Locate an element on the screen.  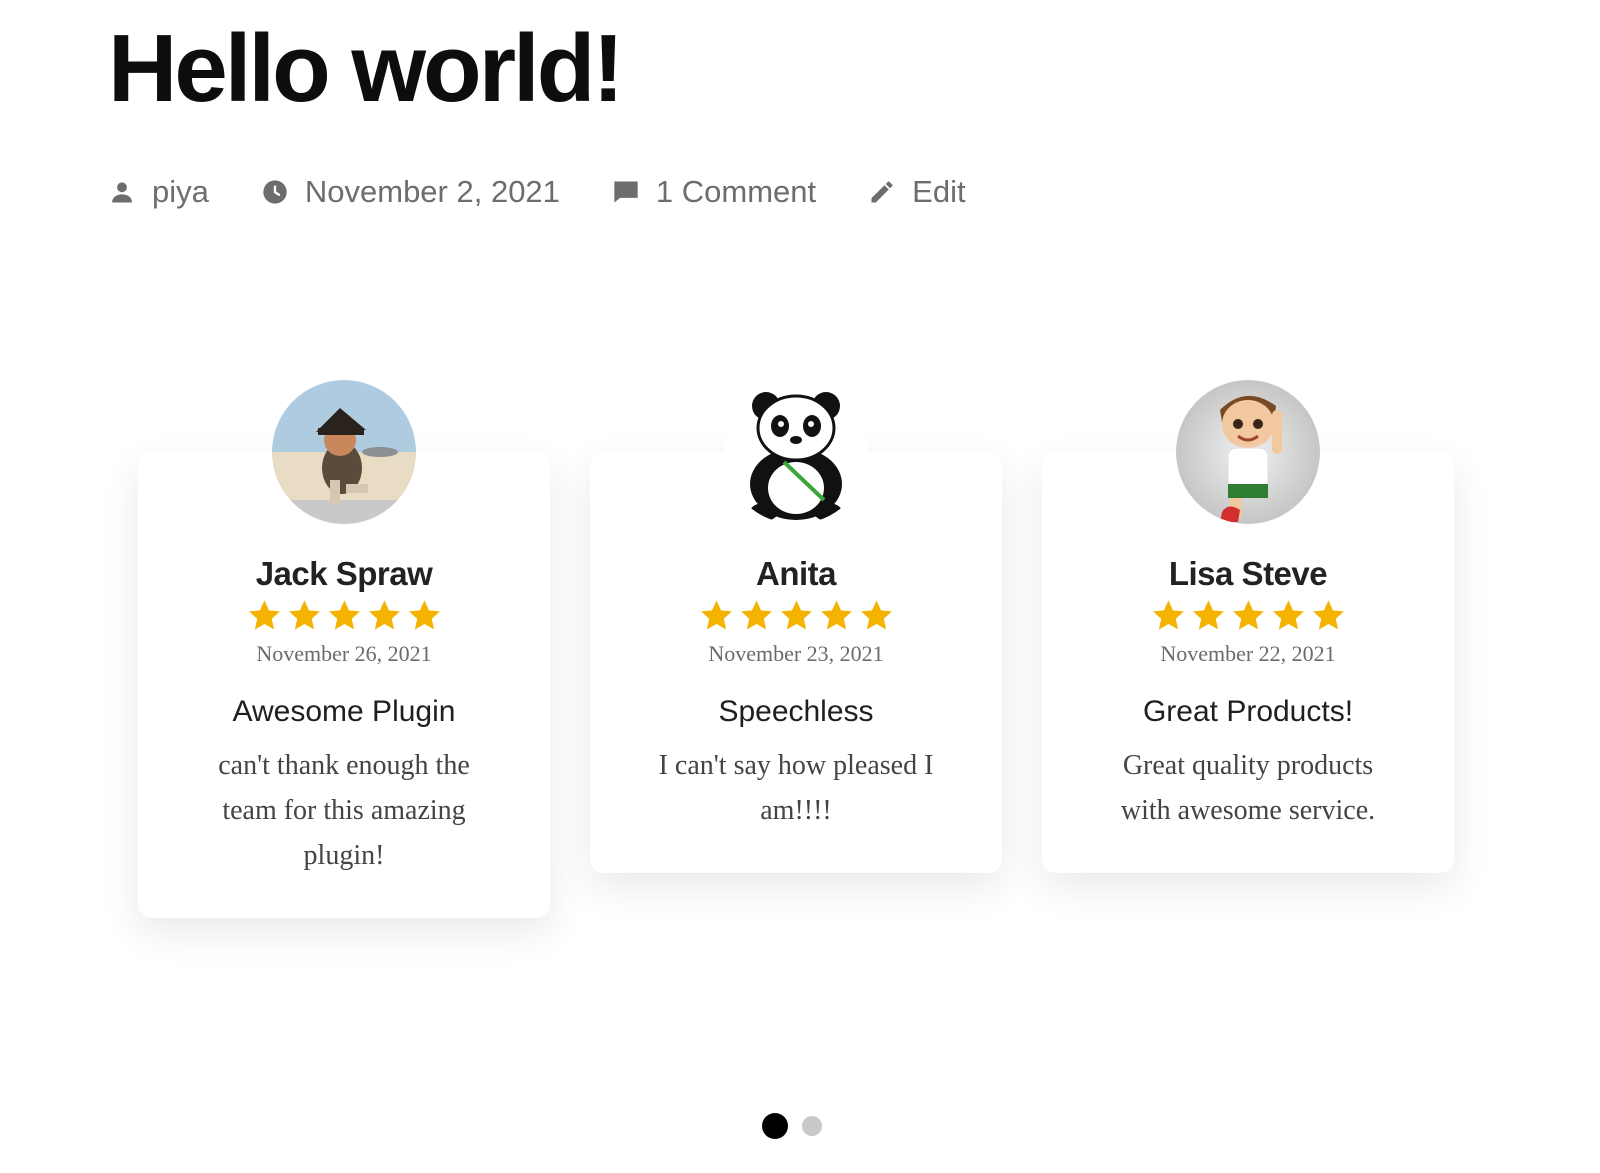
comment-icon is located at coordinates (626, 192).